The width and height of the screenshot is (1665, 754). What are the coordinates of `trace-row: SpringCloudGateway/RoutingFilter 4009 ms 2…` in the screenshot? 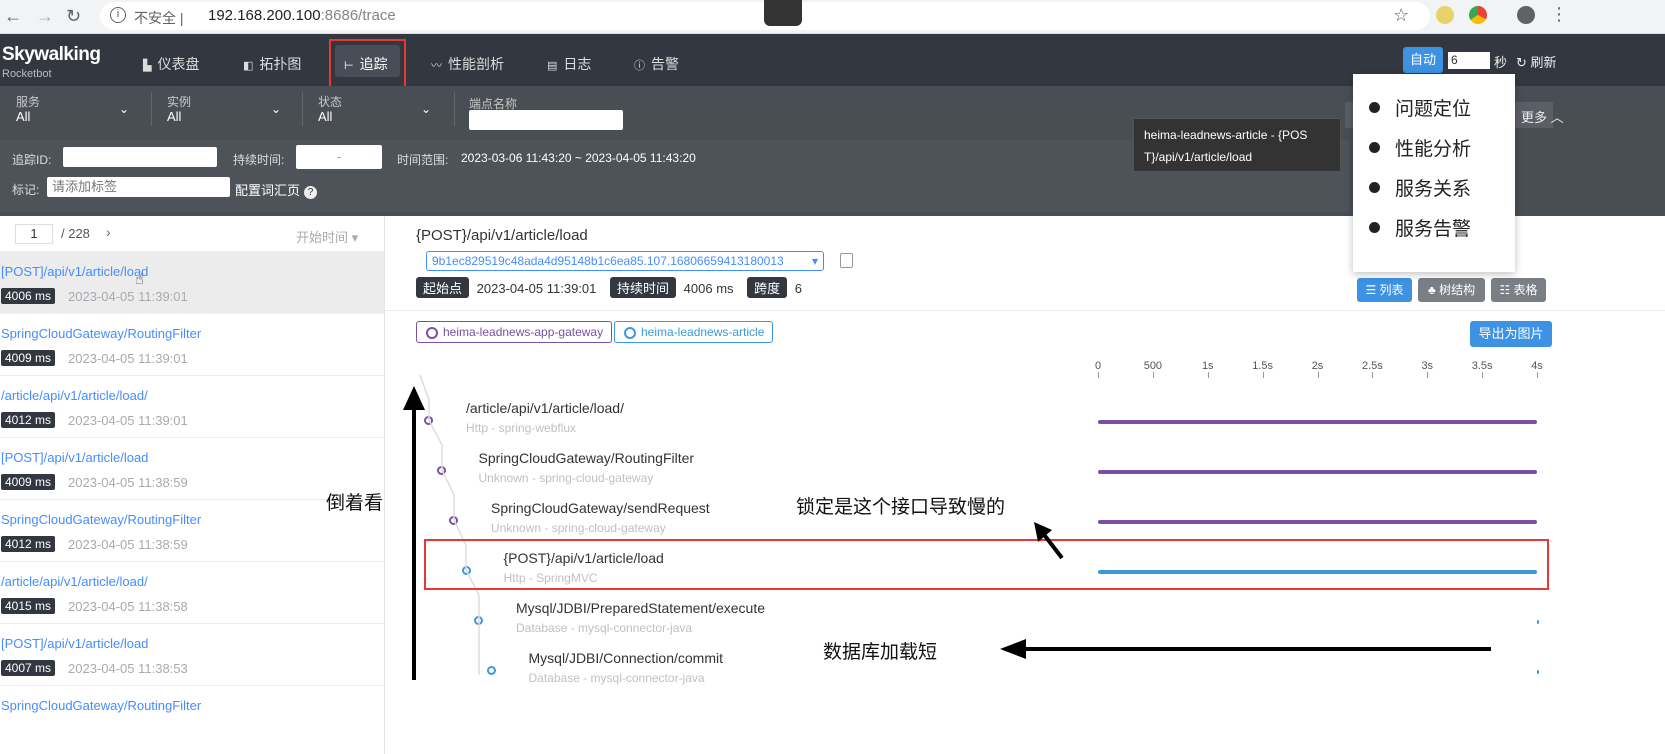 It's located at (192, 345).